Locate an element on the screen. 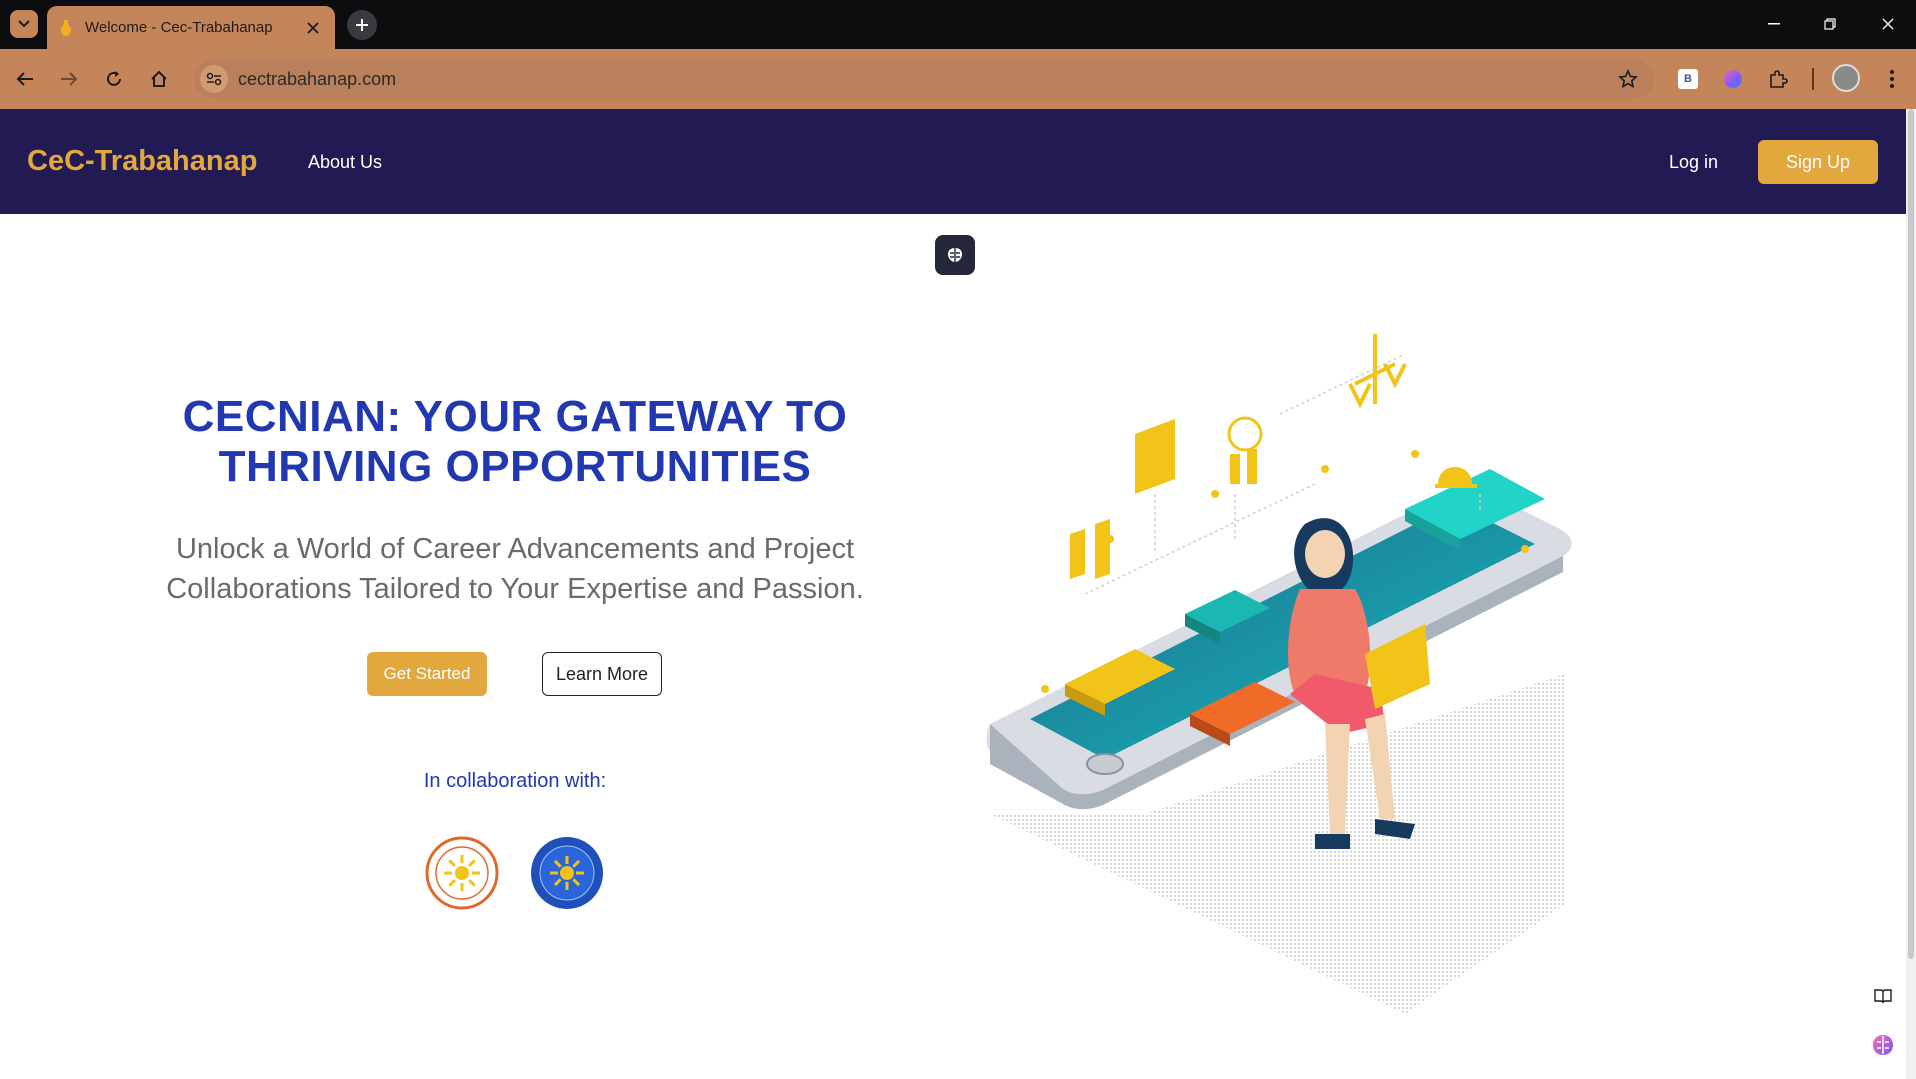 The width and height of the screenshot is (1916, 1079). reading-mode-button is located at coordinates (1883, 996).